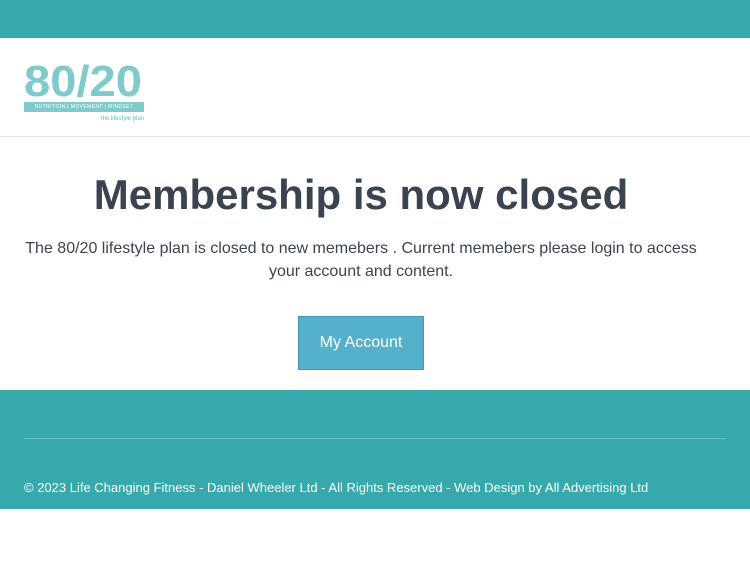 This screenshot has width=750, height=563. I want to click on logo-strip: NUTRITION | MOVEMENT | MINDSET, so click(84, 107).